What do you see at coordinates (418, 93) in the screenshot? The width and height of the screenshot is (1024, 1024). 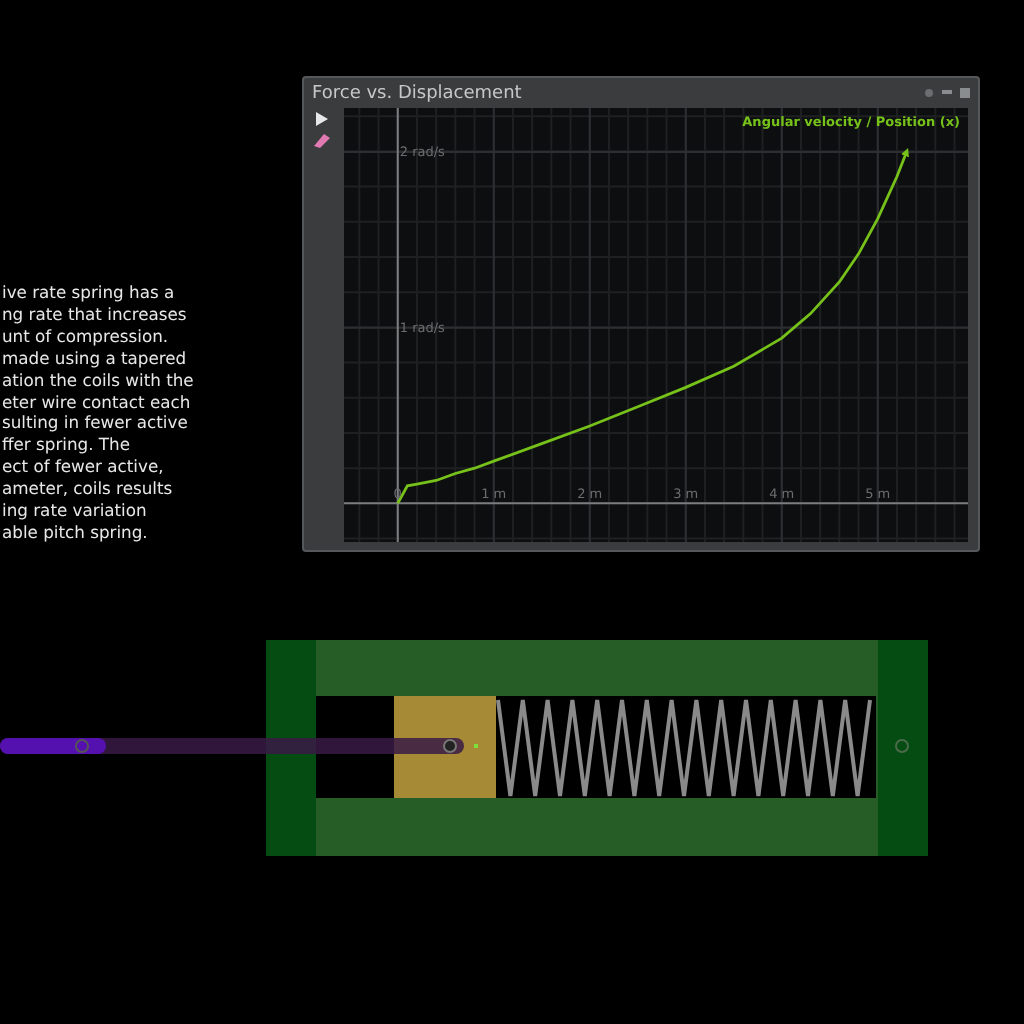 I see `window-title: Force vs. Displacement` at bounding box center [418, 93].